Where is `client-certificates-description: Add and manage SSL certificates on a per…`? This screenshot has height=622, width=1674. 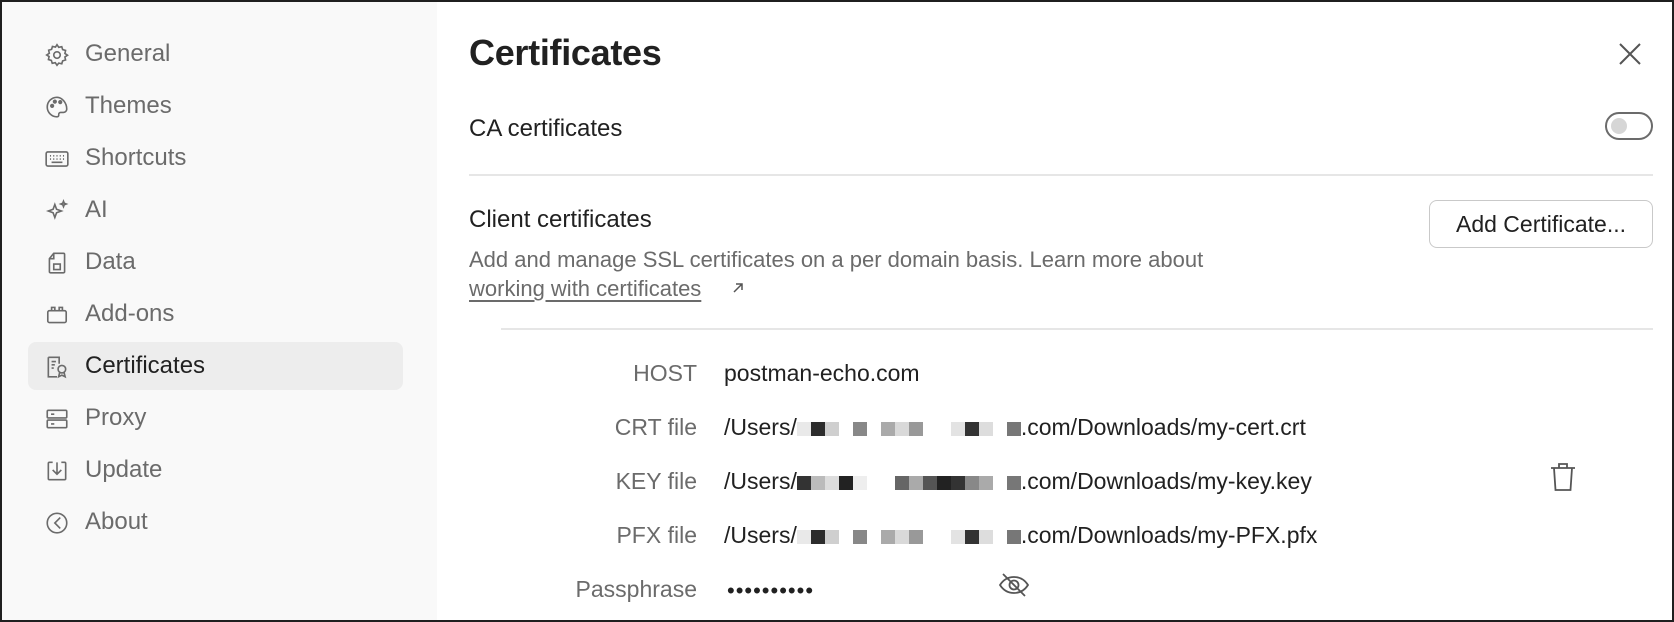 client-certificates-description: Add and manage SSL certificates on a per… is located at coordinates (836, 259).